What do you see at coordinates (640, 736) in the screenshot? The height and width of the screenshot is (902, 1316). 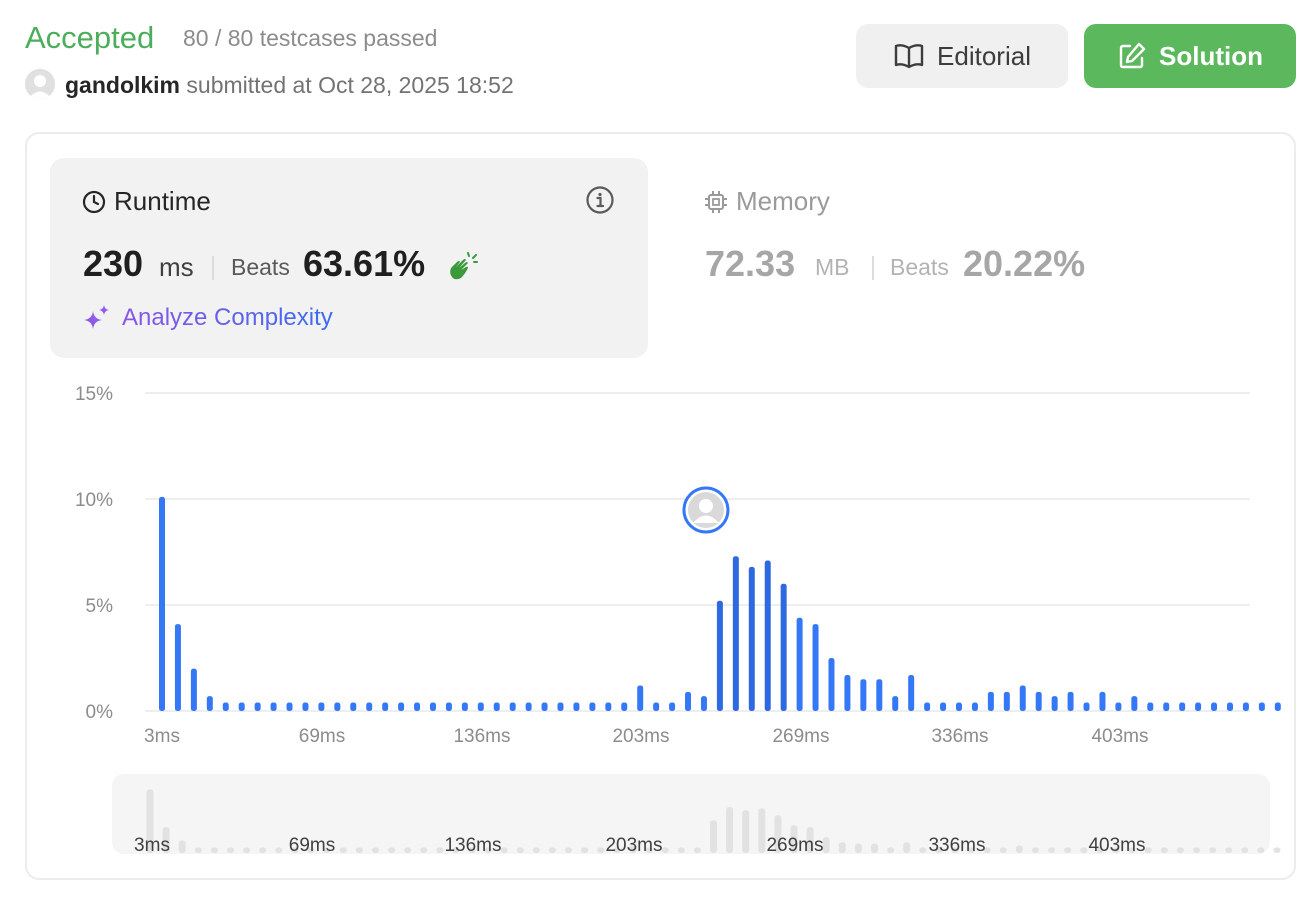 I see `x-tick-label: 203ms` at bounding box center [640, 736].